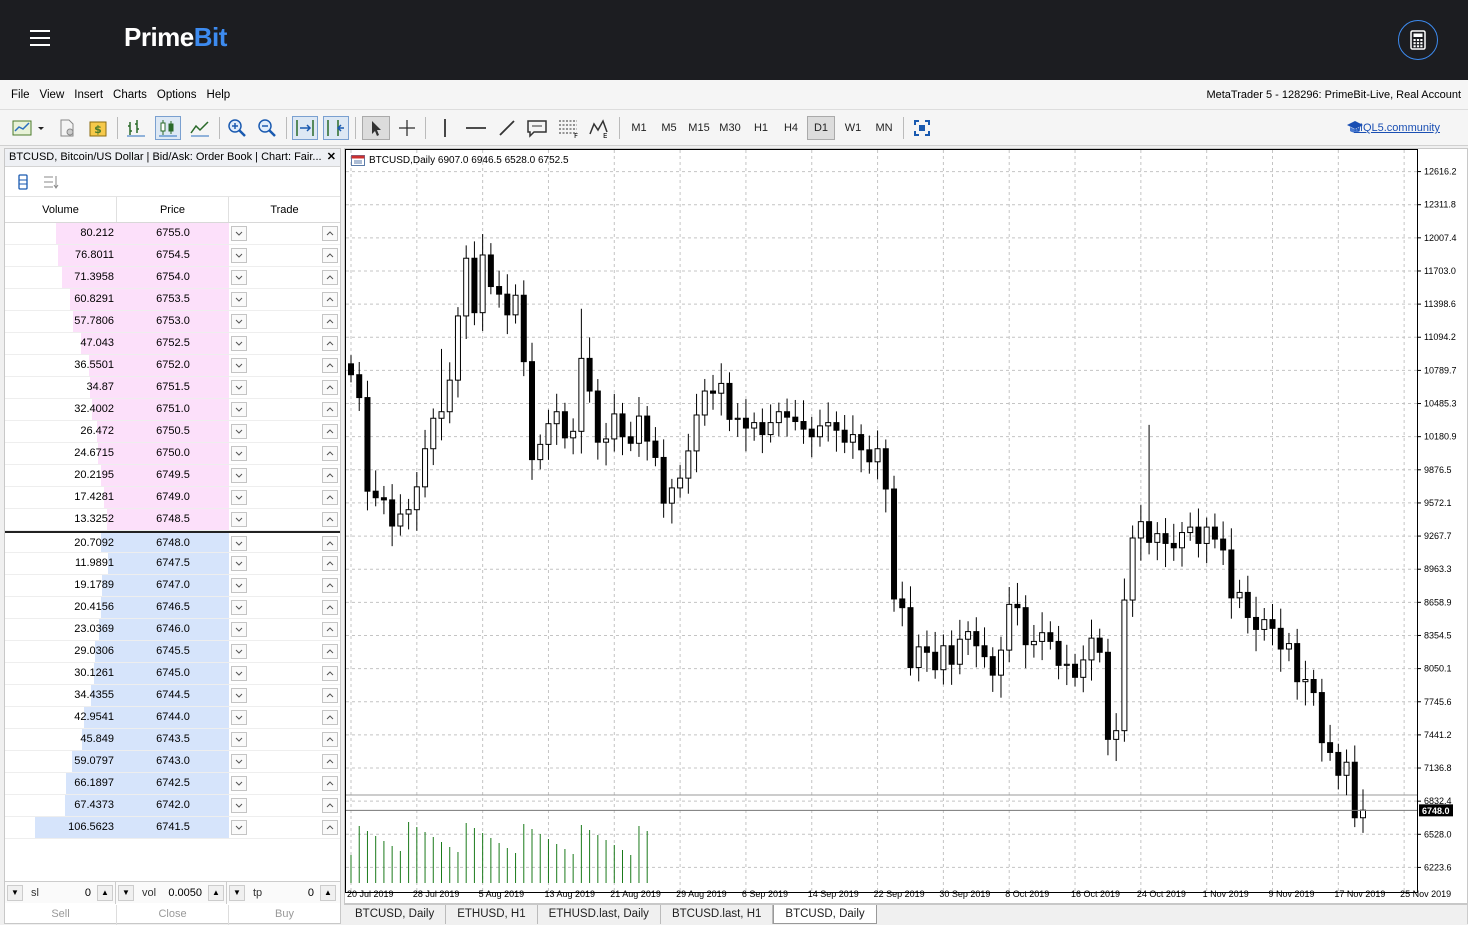  What do you see at coordinates (407, 128) in the screenshot?
I see `crosshair-button` at bounding box center [407, 128].